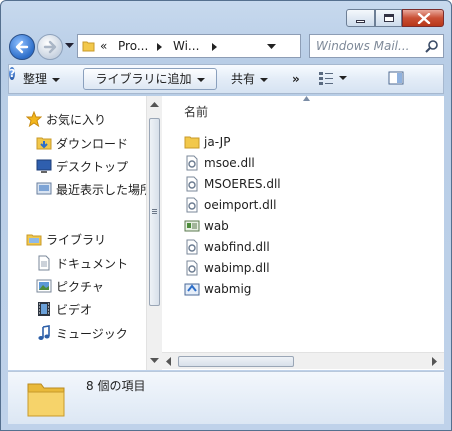 The image size is (452, 431). What do you see at coordinates (92, 334) in the screenshot?
I see `sidebar-item-label: ミュージック` at bounding box center [92, 334].